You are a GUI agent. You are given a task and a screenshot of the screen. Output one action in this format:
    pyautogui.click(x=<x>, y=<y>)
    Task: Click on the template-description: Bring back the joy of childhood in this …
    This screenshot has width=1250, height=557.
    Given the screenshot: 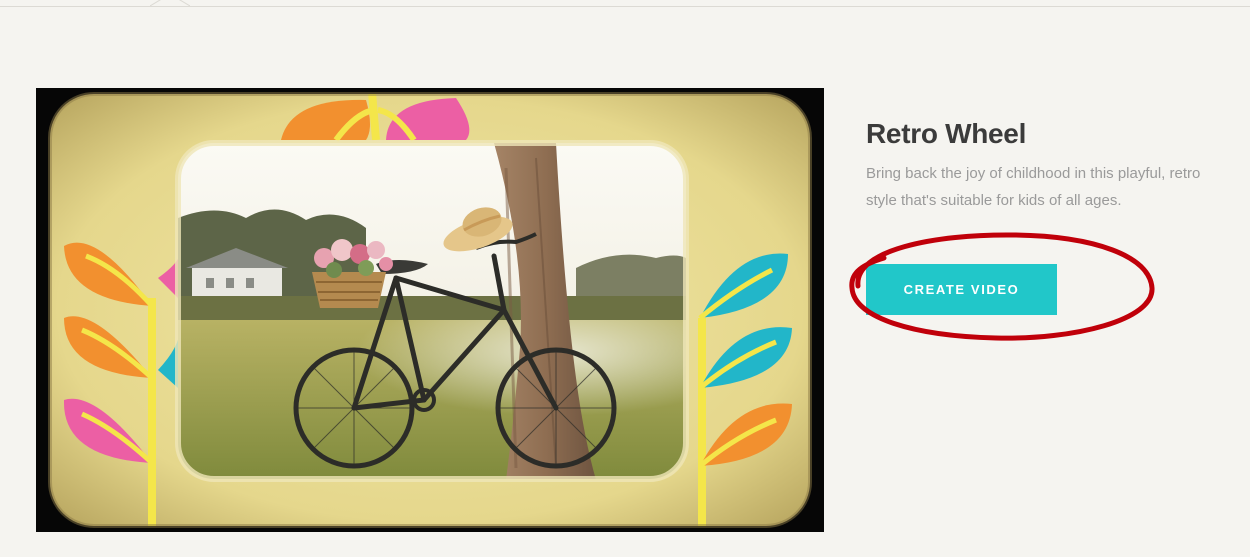 What is the action you would take?
    pyautogui.click(x=1033, y=187)
    